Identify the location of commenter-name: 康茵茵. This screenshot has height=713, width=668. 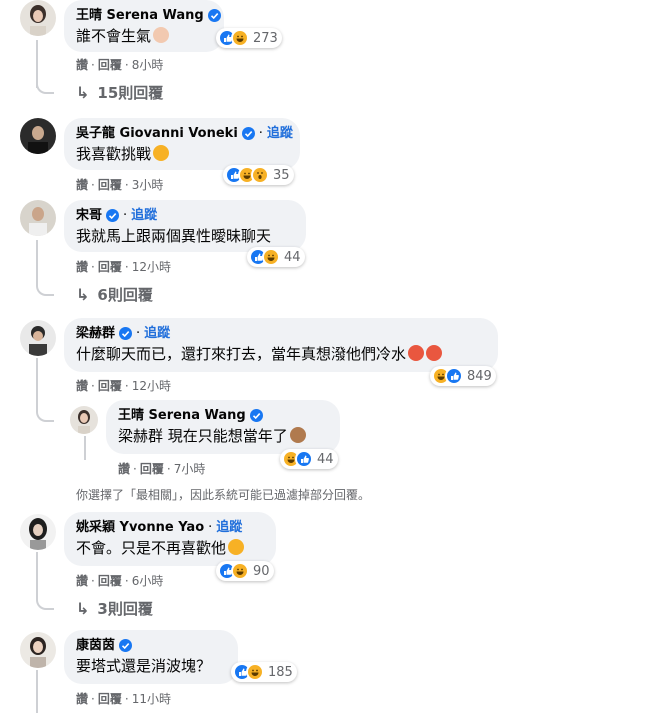
(95, 645).